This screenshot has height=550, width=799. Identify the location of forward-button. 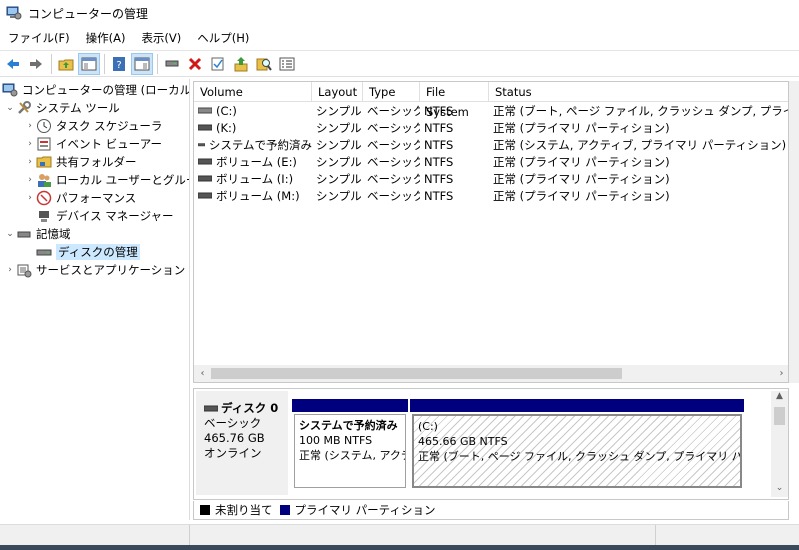
(36, 64).